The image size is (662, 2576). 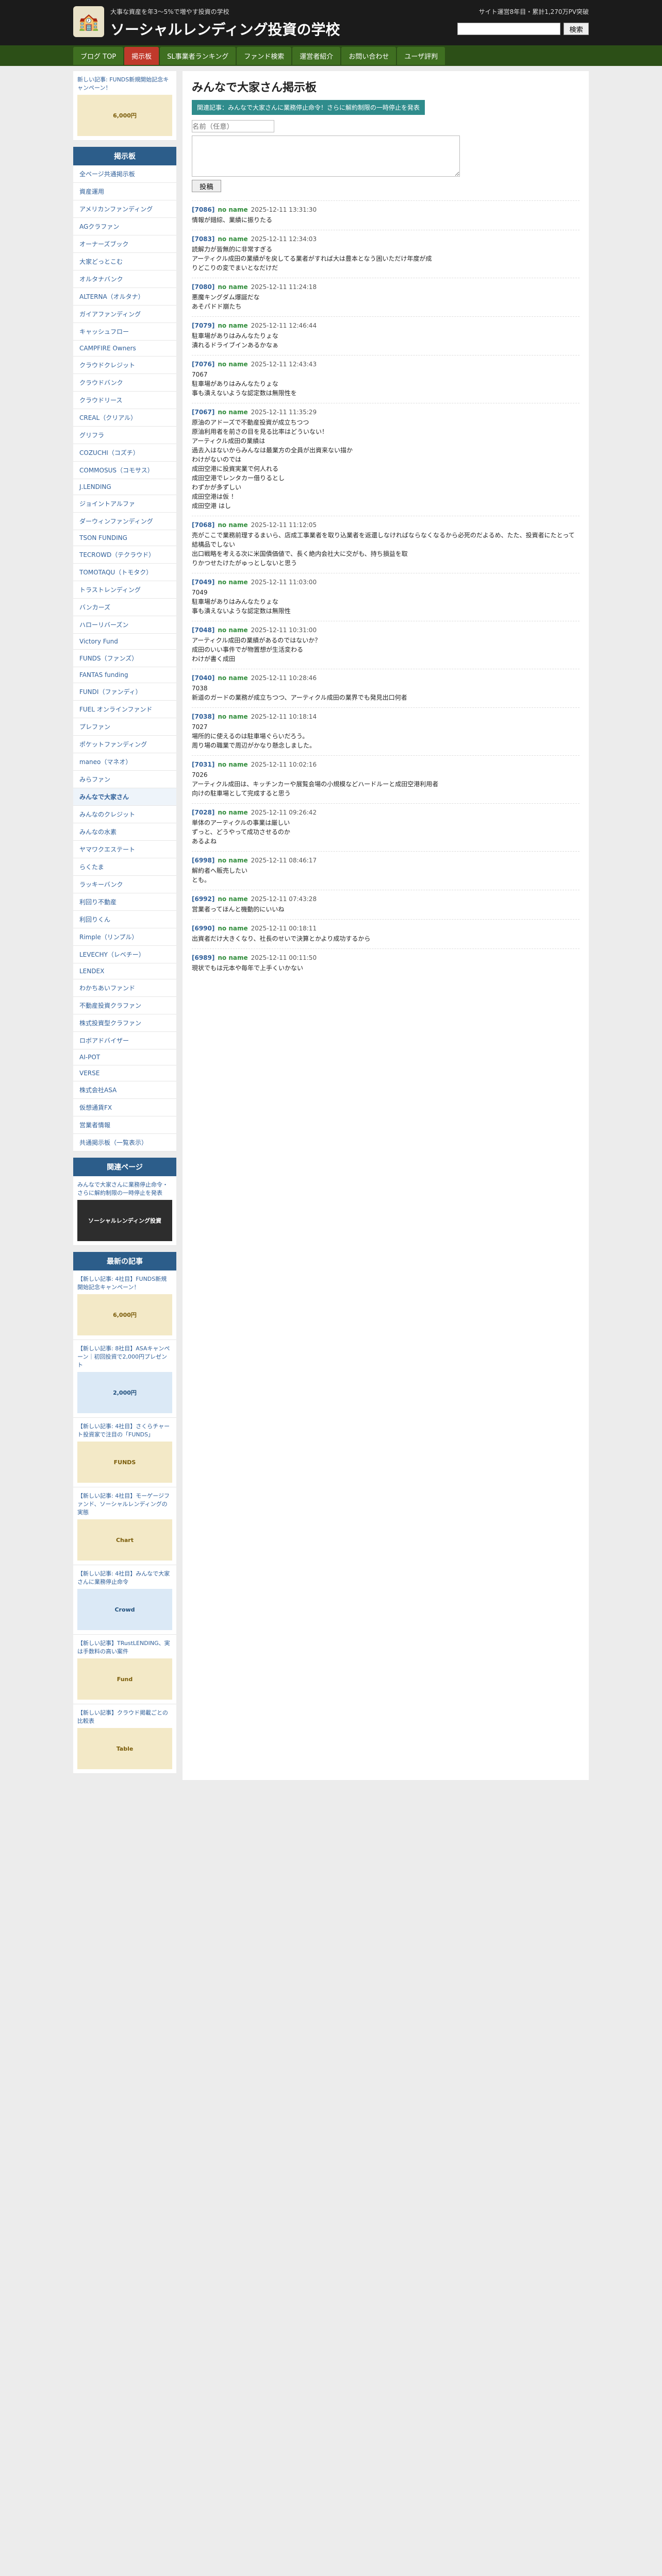 I want to click on recent-article-thumbnail: Table, so click(x=125, y=1748).